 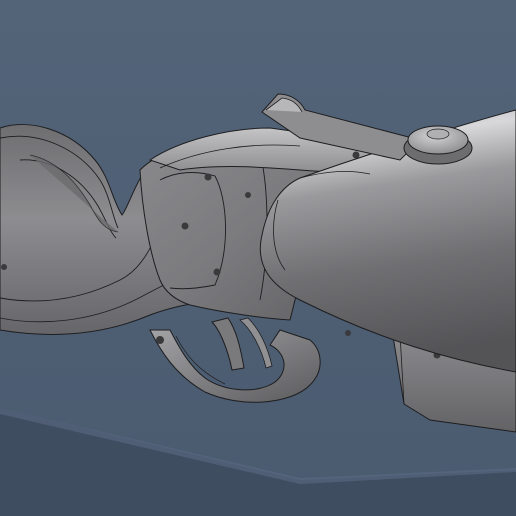 What do you see at coordinates (348, 333) in the screenshot?
I see `barrel-screw` at bounding box center [348, 333].